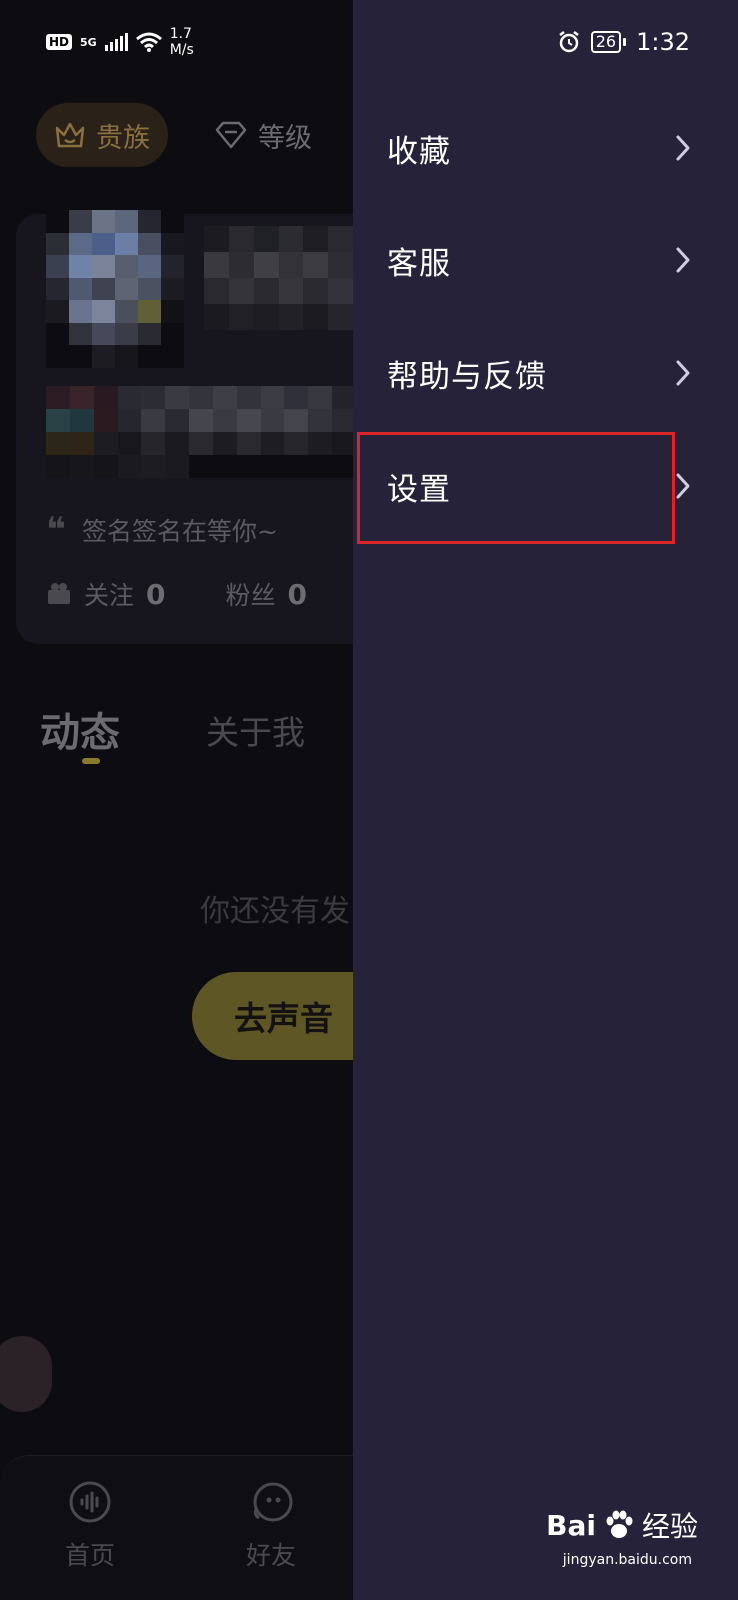  I want to click on watermark-url: jingyan.baidu.com, so click(627, 1560).